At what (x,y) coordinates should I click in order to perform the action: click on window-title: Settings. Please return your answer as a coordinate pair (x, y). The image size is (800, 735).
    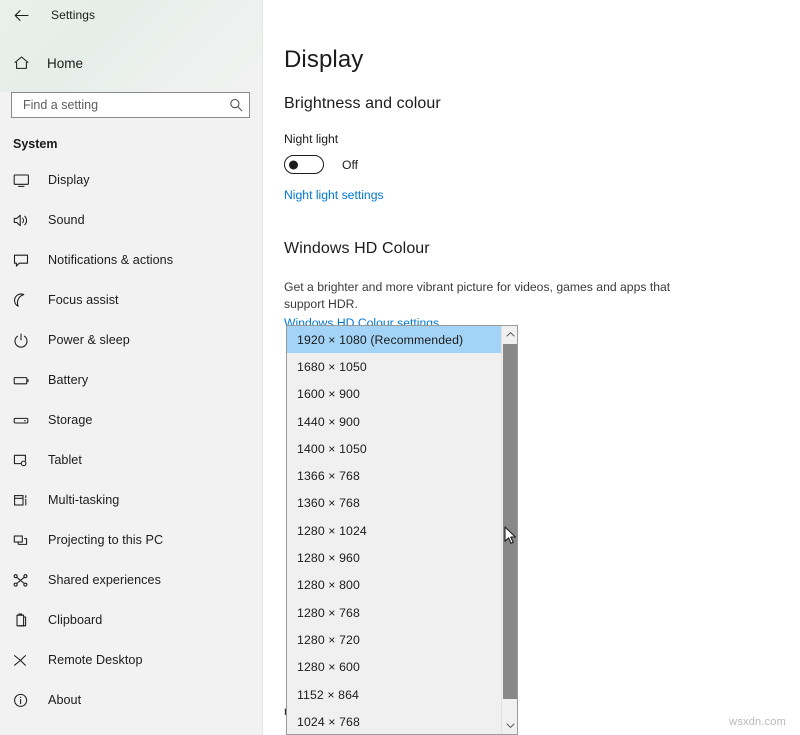
    Looking at the image, I should click on (73, 15).